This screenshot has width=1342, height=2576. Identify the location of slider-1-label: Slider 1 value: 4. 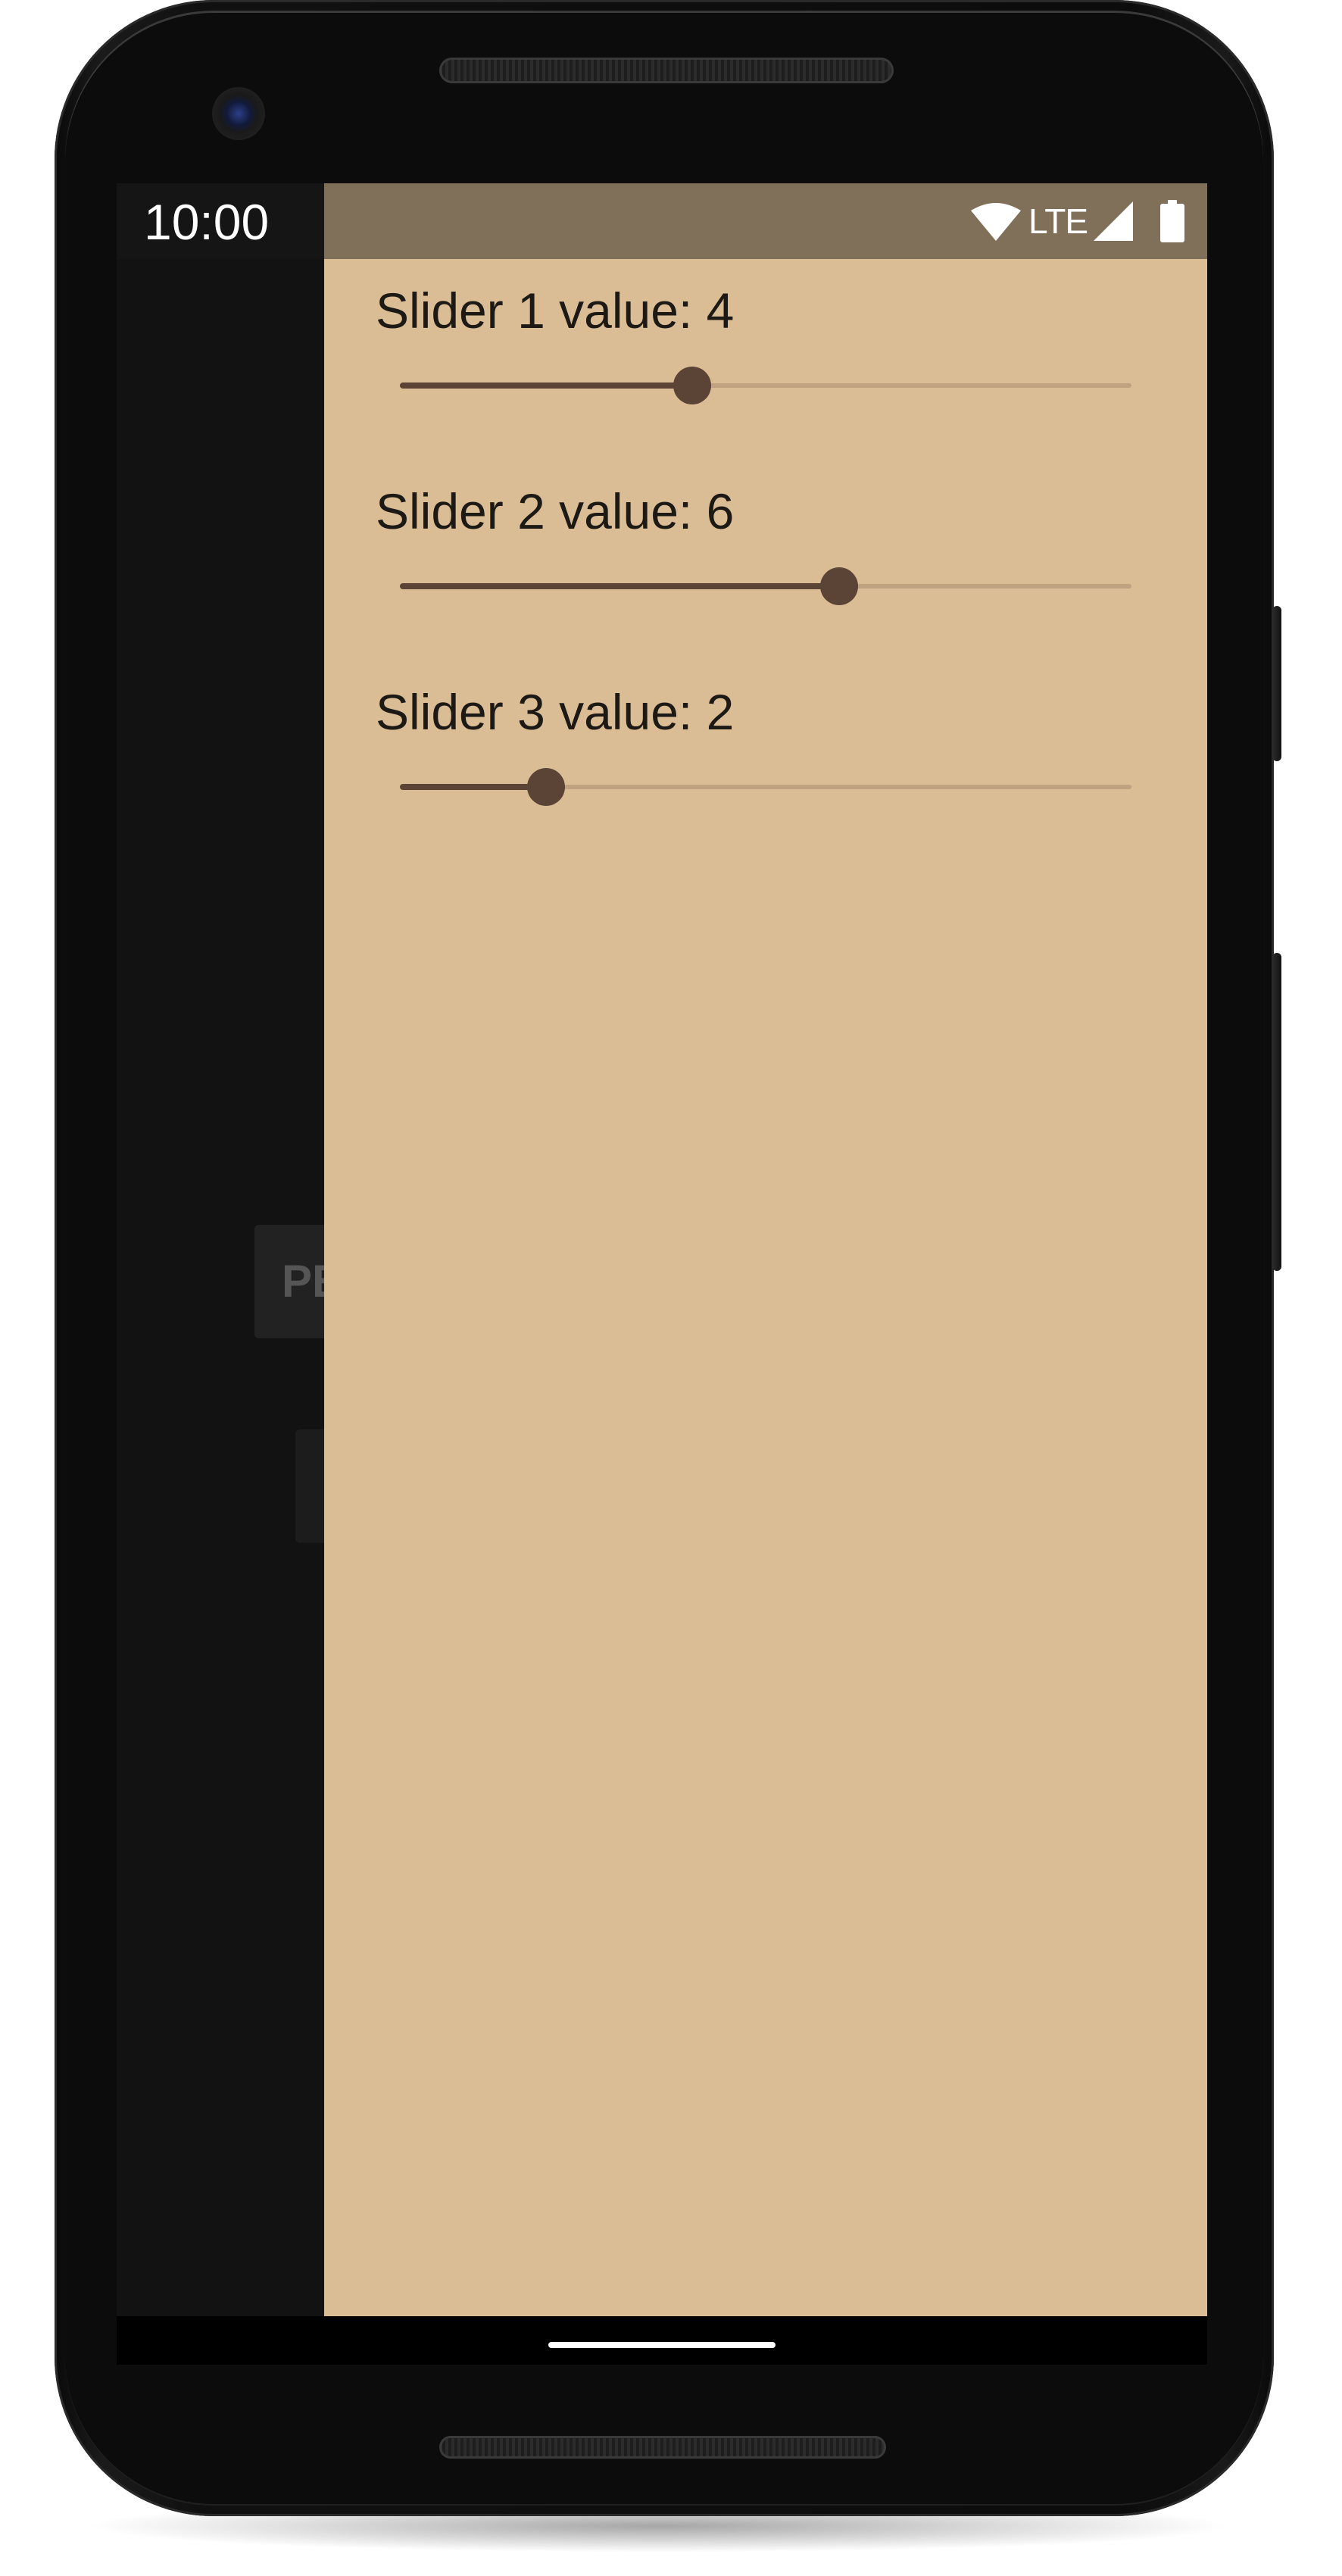
(555, 311).